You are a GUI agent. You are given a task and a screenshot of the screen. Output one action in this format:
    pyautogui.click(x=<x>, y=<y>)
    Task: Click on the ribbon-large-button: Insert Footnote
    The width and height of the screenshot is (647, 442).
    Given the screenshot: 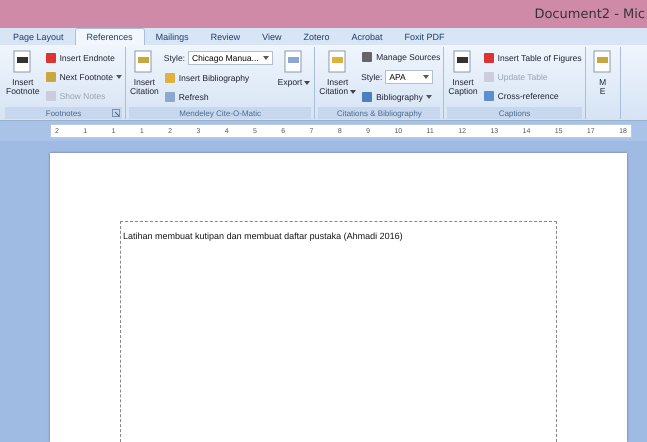 What is the action you would take?
    pyautogui.click(x=23, y=77)
    